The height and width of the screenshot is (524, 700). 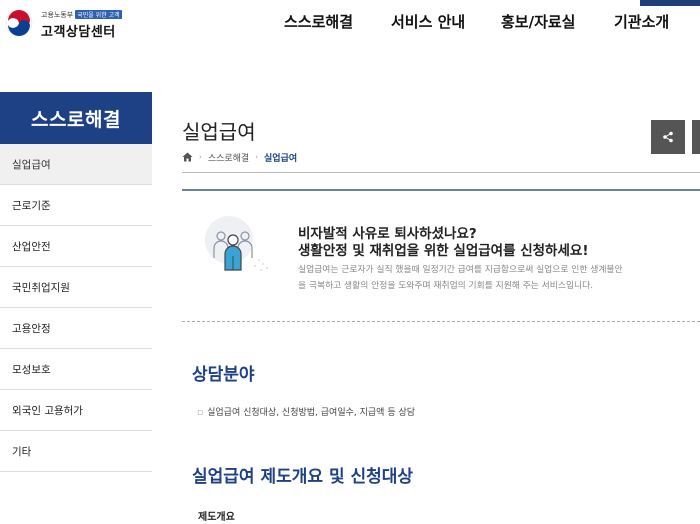 I want to click on breadcrumb: › 스스로해결 › 실업급여, so click(x=239, y=157).